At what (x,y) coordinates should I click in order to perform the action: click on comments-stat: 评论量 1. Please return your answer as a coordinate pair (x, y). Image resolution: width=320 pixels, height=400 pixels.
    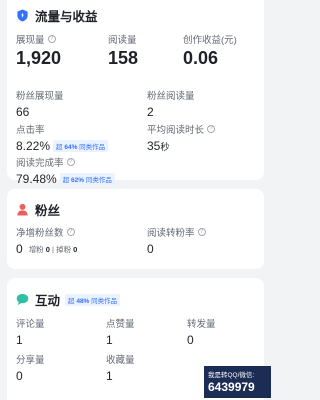
    Looking at the image, I should click on (30, 331).